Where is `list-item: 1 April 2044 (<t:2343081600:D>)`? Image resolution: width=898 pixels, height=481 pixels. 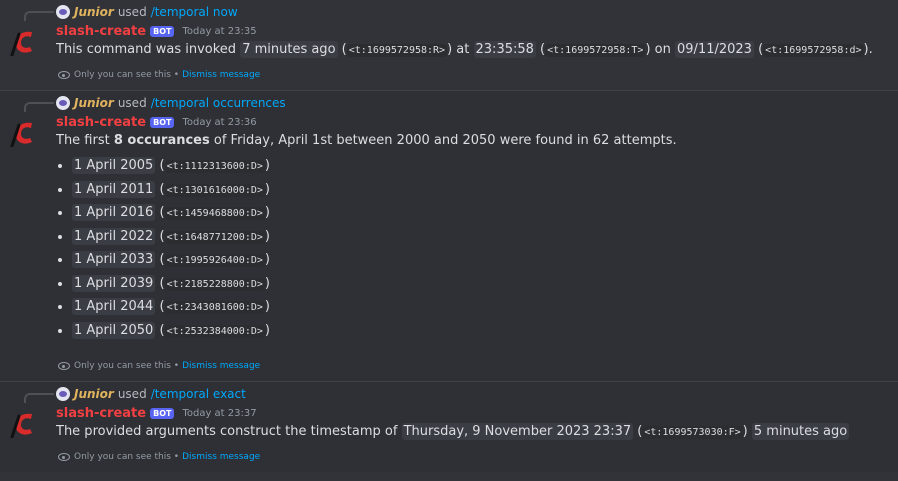 list-item: 1 April 2044 (<t:2343081600:D>) is located at coordinates (374, 307).